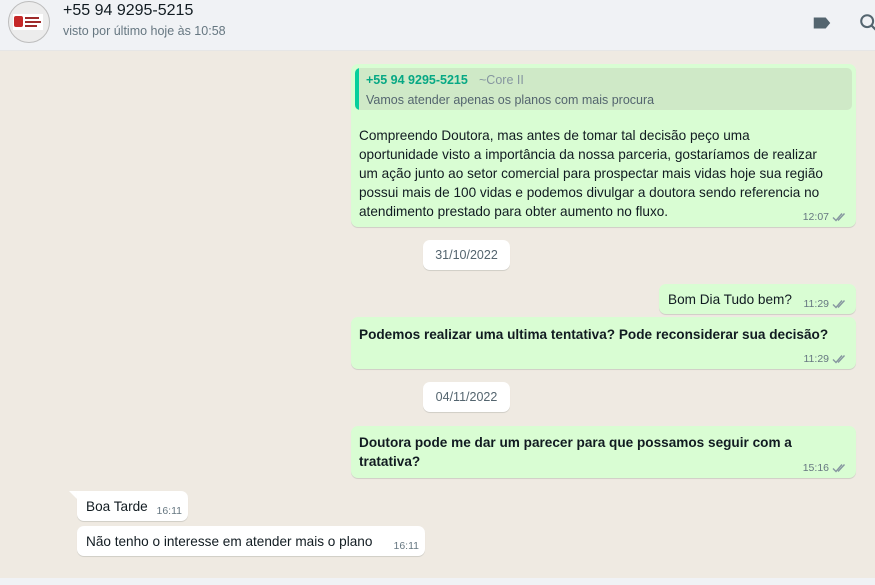  Describe the element at coordinates (437, 581) in the screenshot. I see `composer-edge` at that location.